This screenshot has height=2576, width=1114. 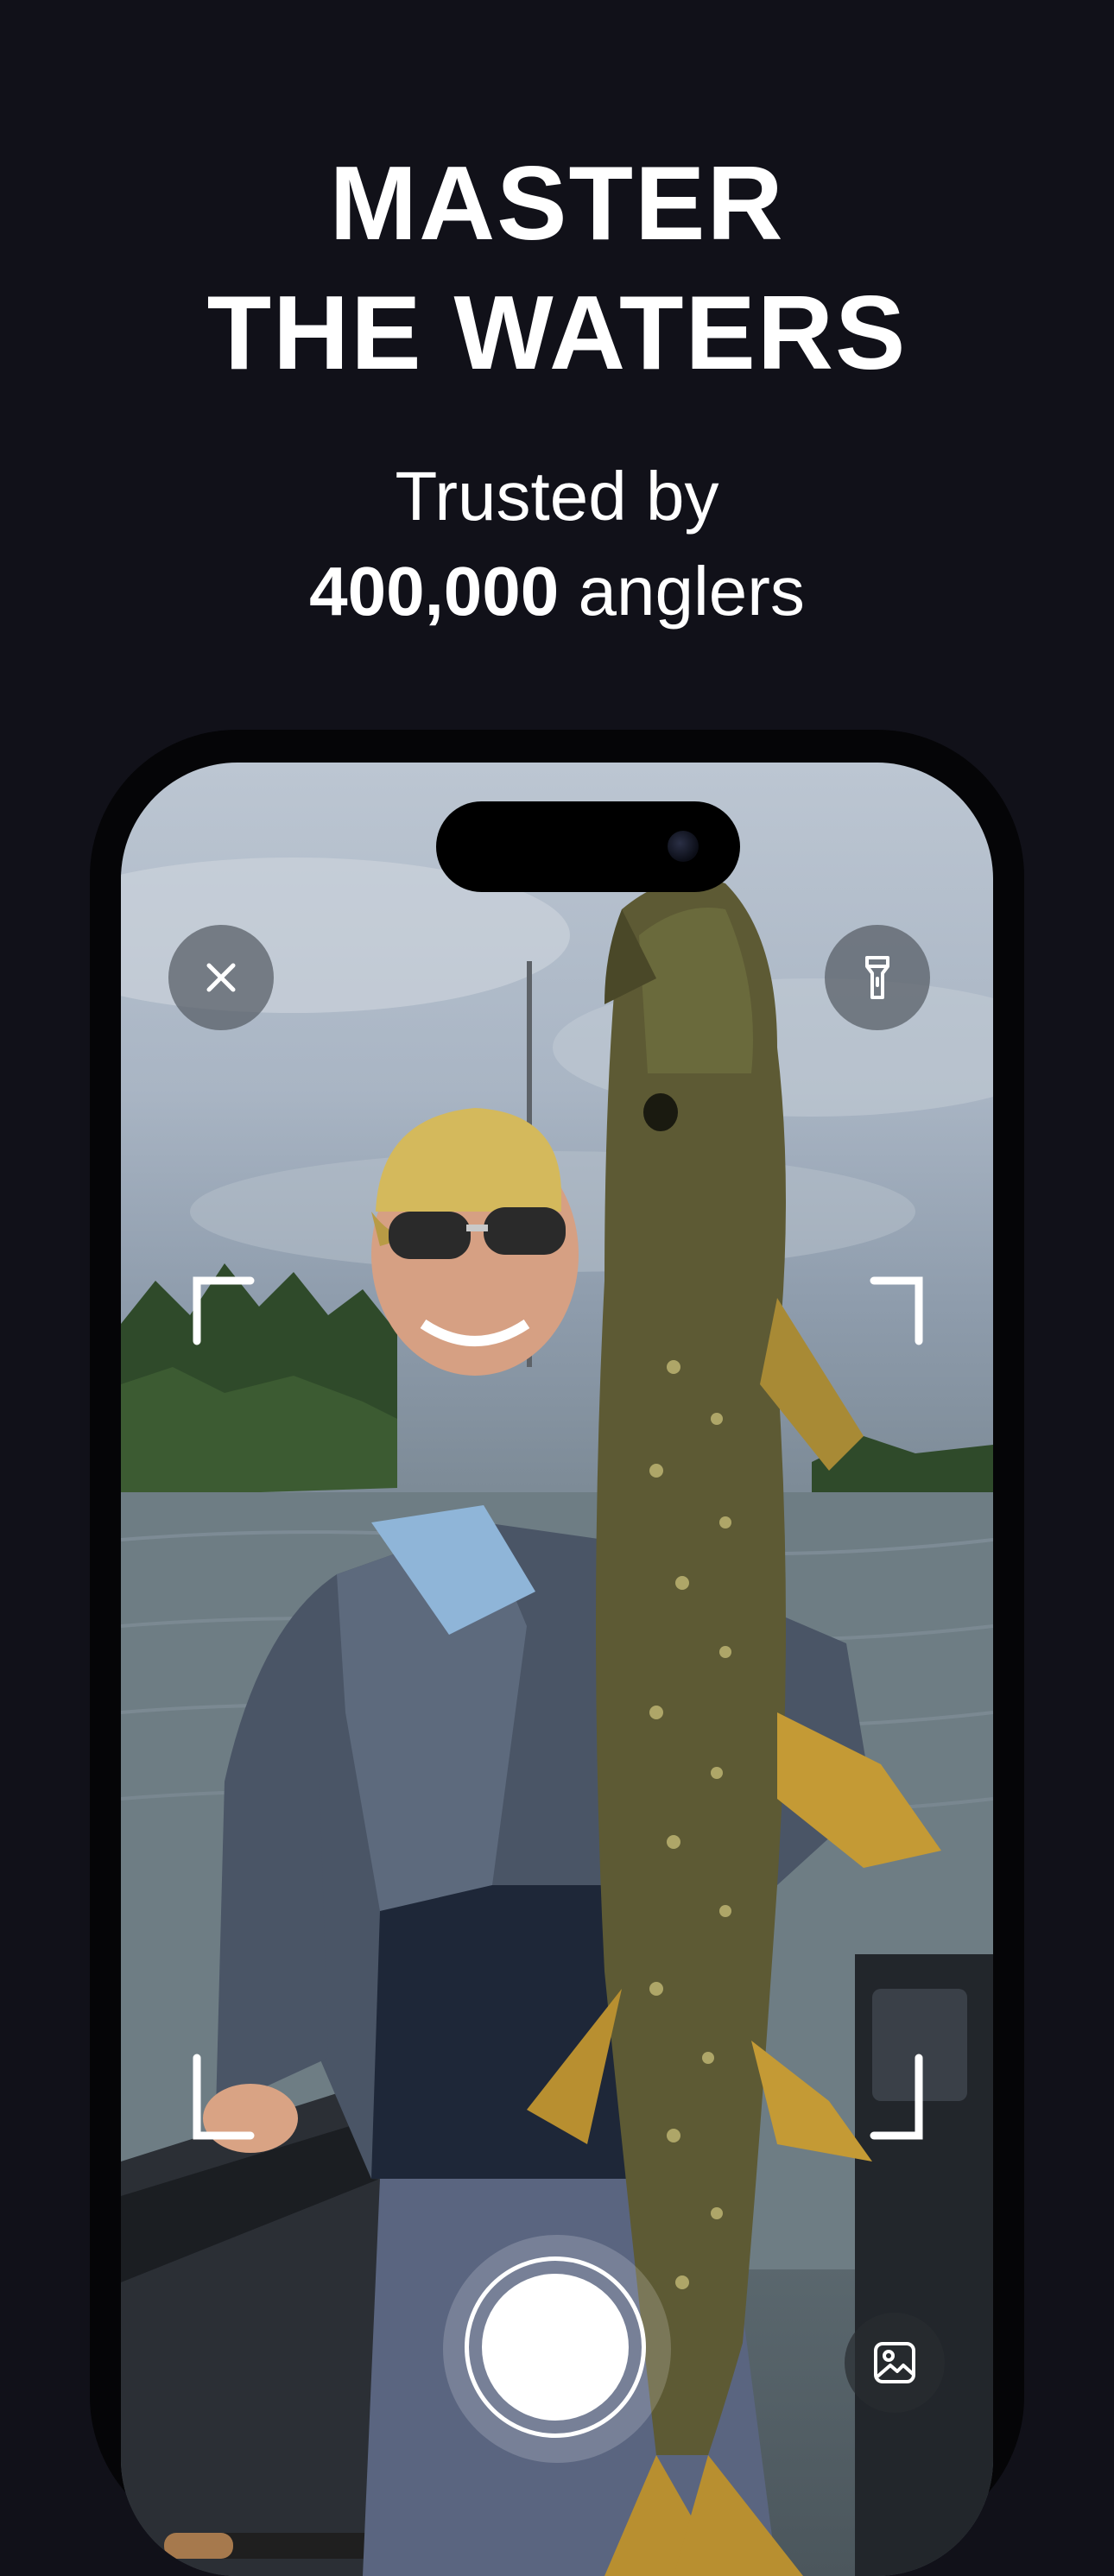 What do you see at coordinates (557, 267) in the screenshot?
I see `page-headline: MASTER THE WATERS` at bounding box center [557, 267].